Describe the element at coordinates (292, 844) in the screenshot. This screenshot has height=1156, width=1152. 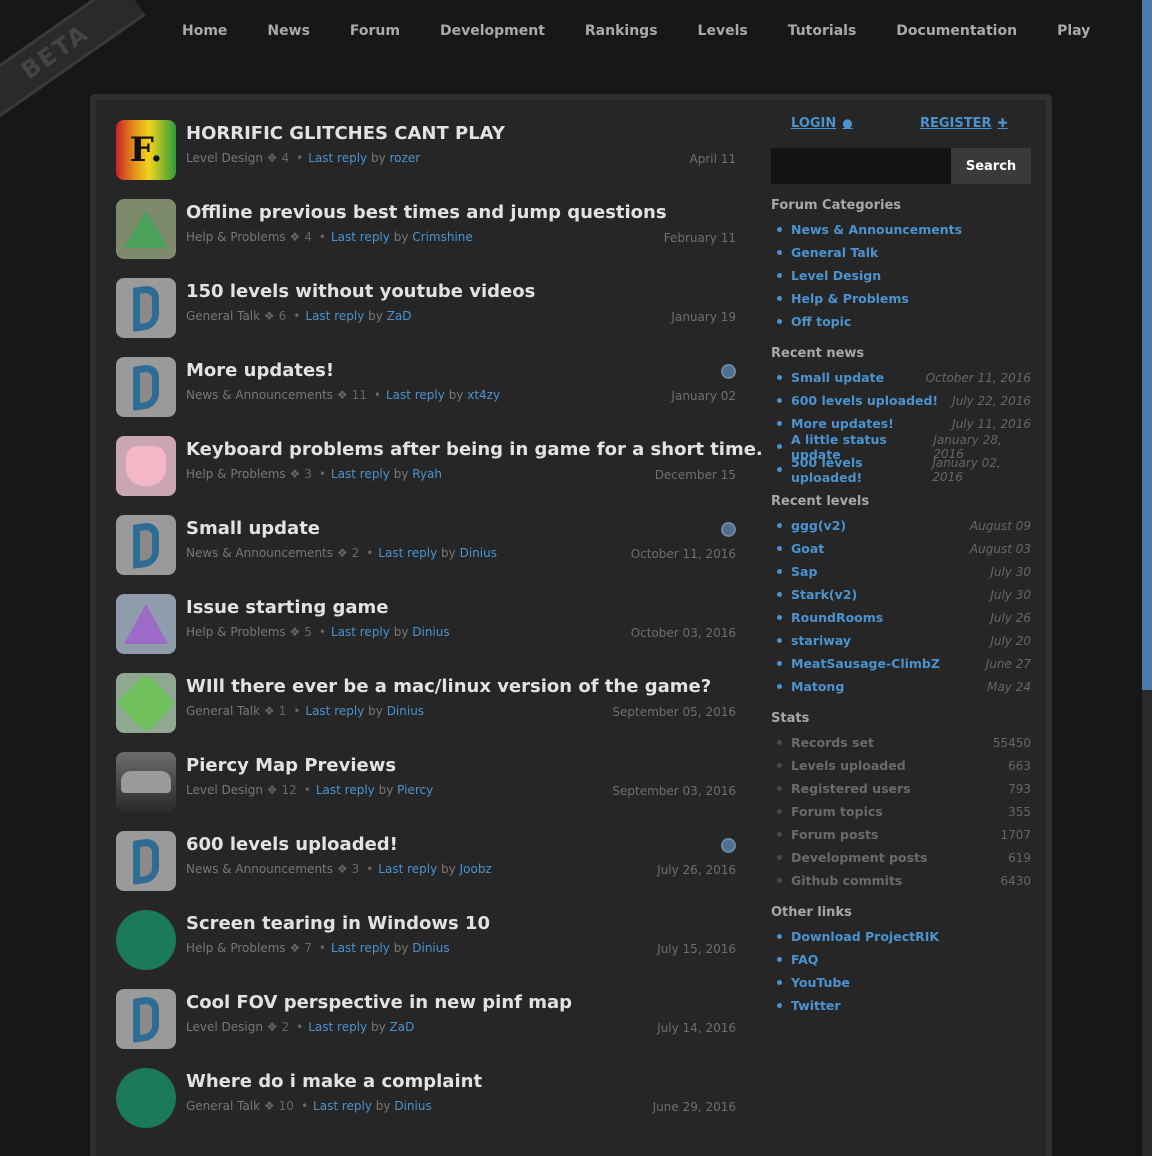
I see `topic-title: 600 levels uploaded!` at that location.